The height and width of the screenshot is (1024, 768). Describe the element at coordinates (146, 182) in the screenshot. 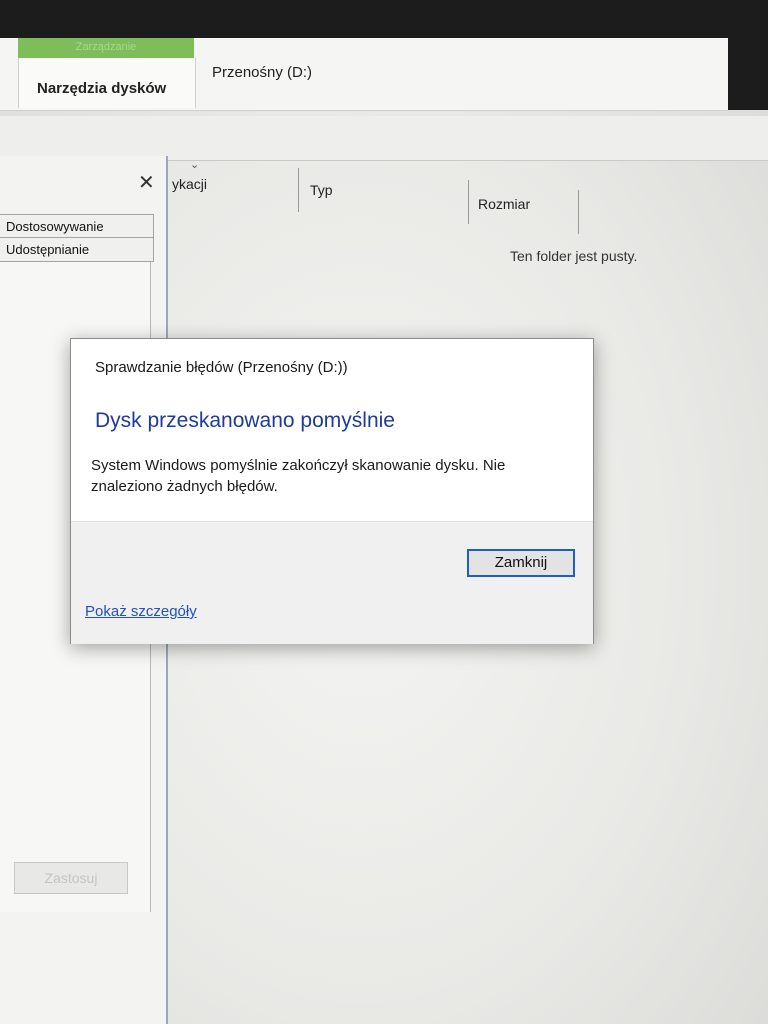

I see `close-icon: ✕` at that location.